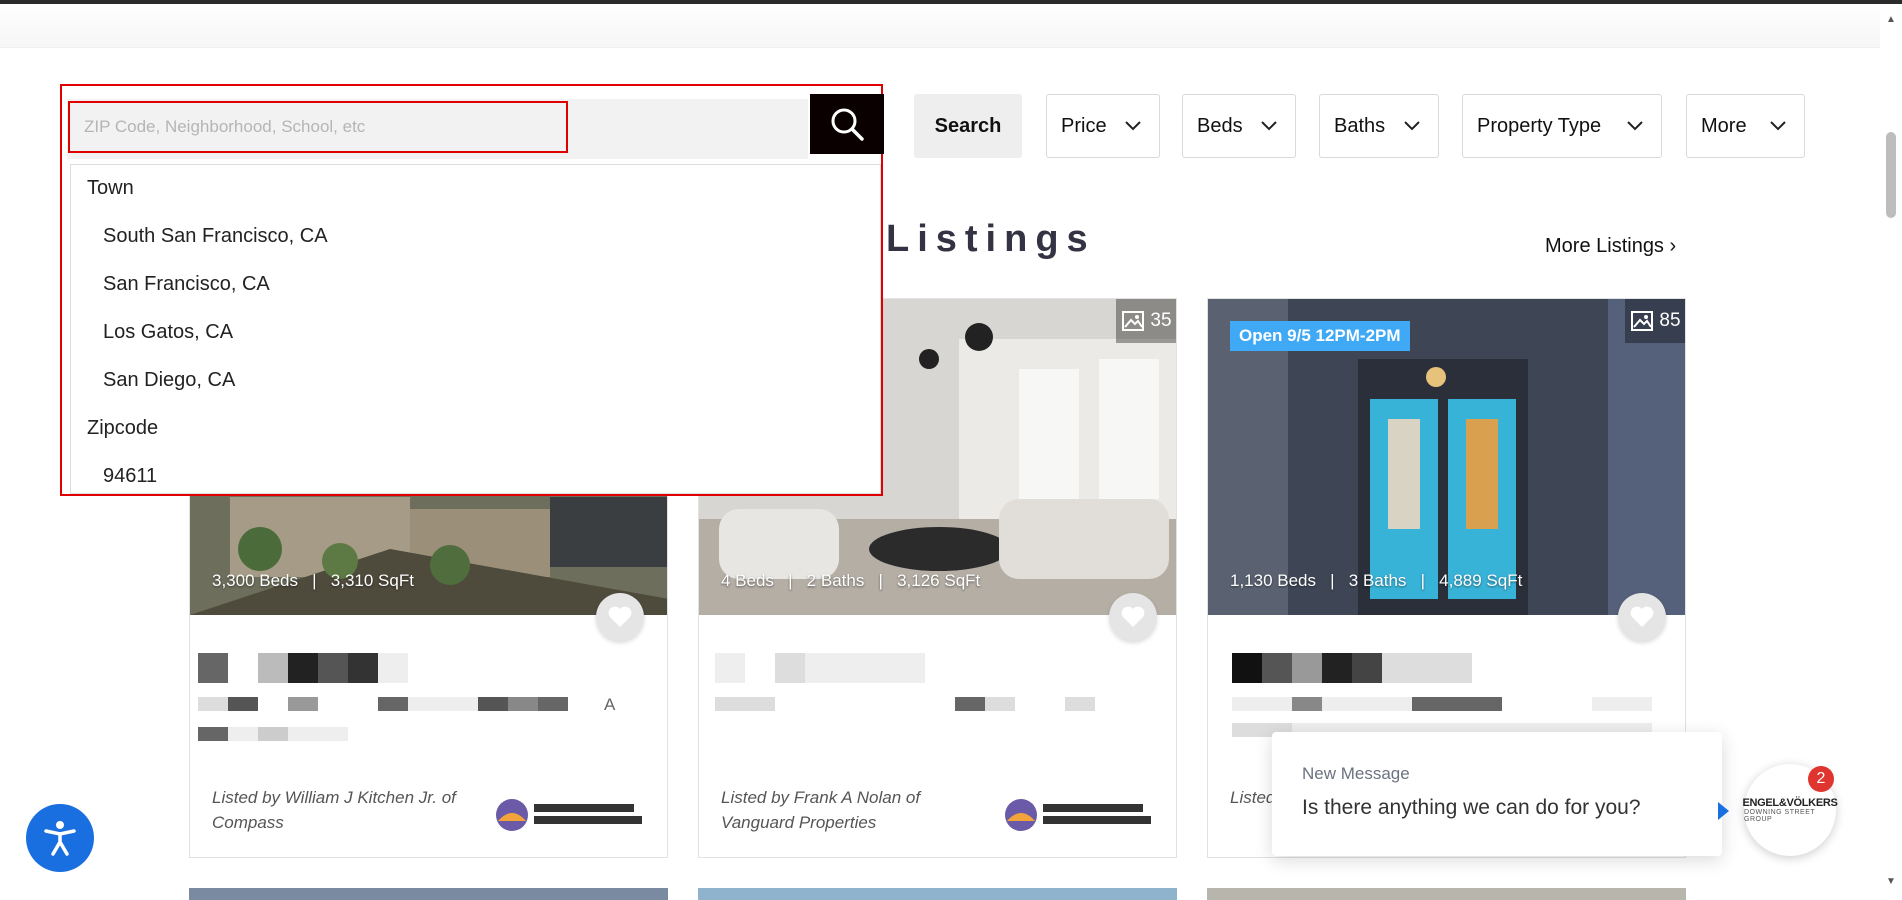 This screenshot has height=900, width=1902. Describe the element at coordinates (130, 476) in the screenshot. I see `suggestion-item: 94611` at that location.